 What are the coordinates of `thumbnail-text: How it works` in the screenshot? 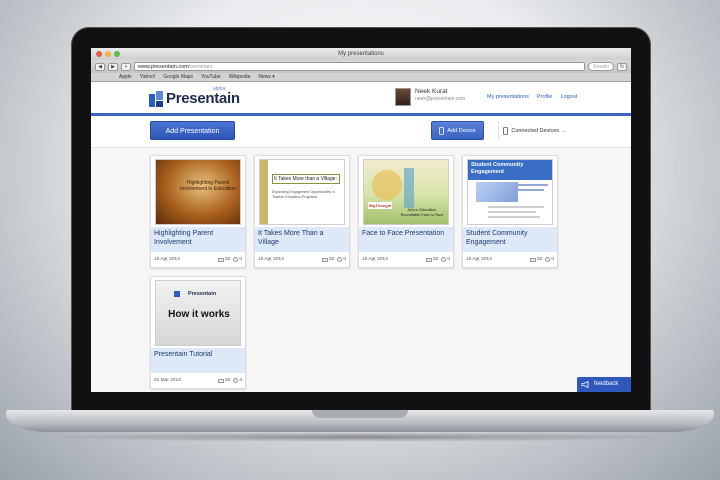 It's located at (199, 314).